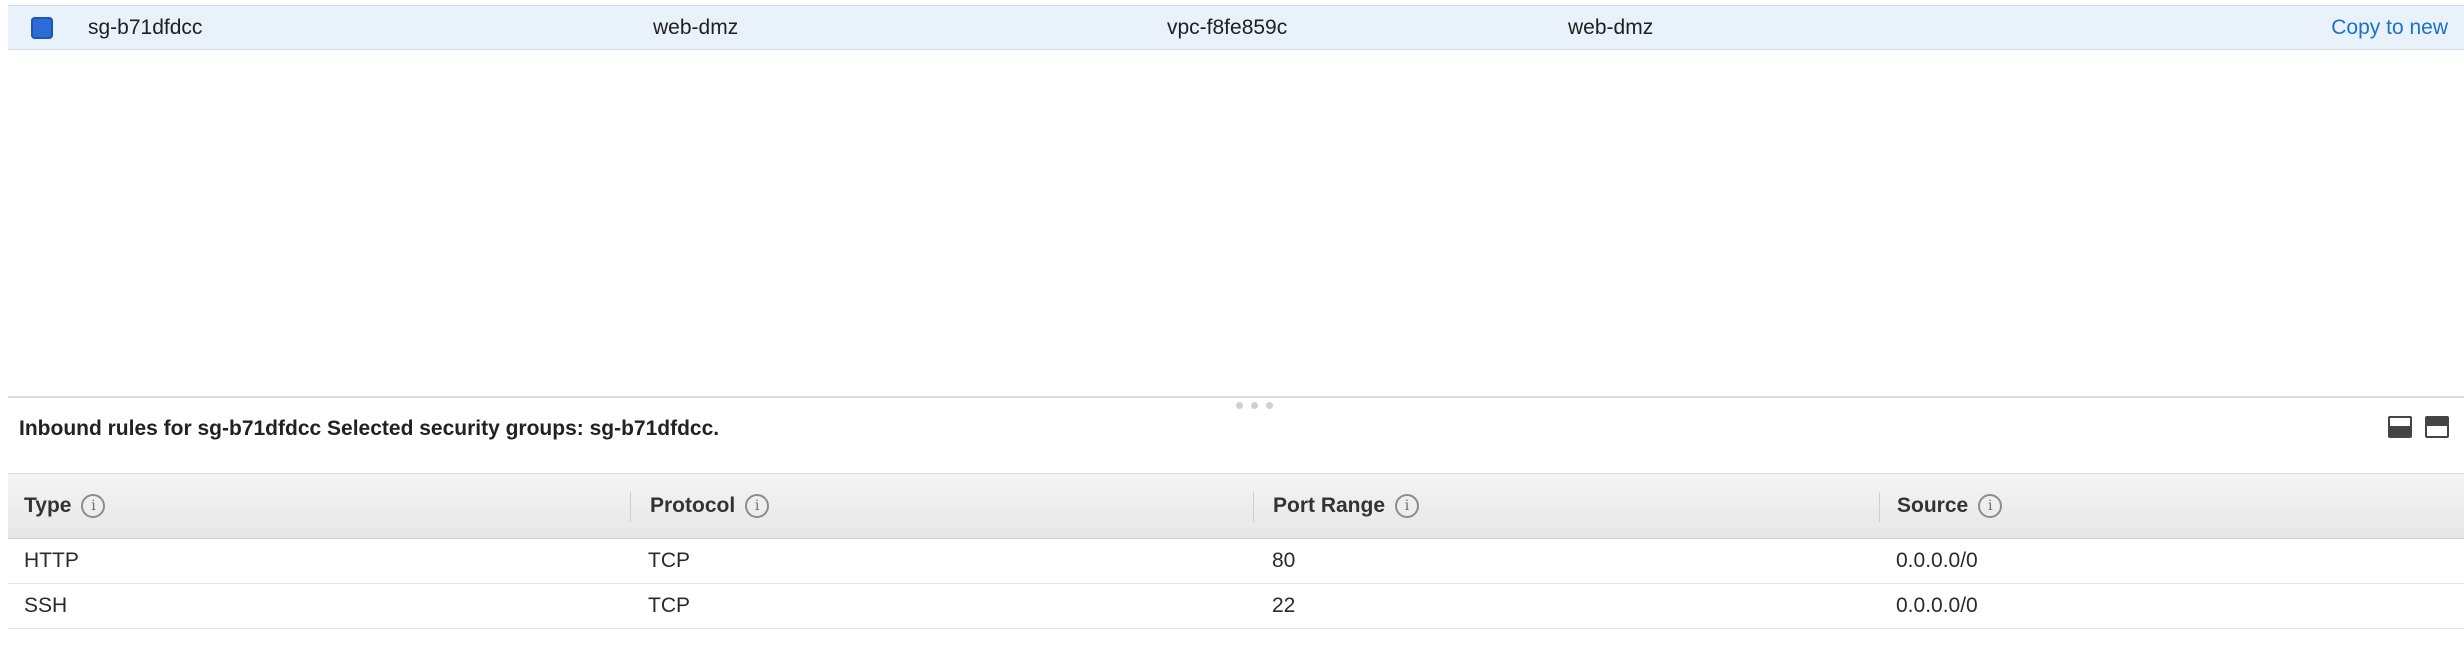 This screenshot has height=650, width=2464. What do you see at coordinates (145, 27) in the screenshot?
I see `group-id-cell: sg-b71dfdcc` at bounding box center [145, 27].